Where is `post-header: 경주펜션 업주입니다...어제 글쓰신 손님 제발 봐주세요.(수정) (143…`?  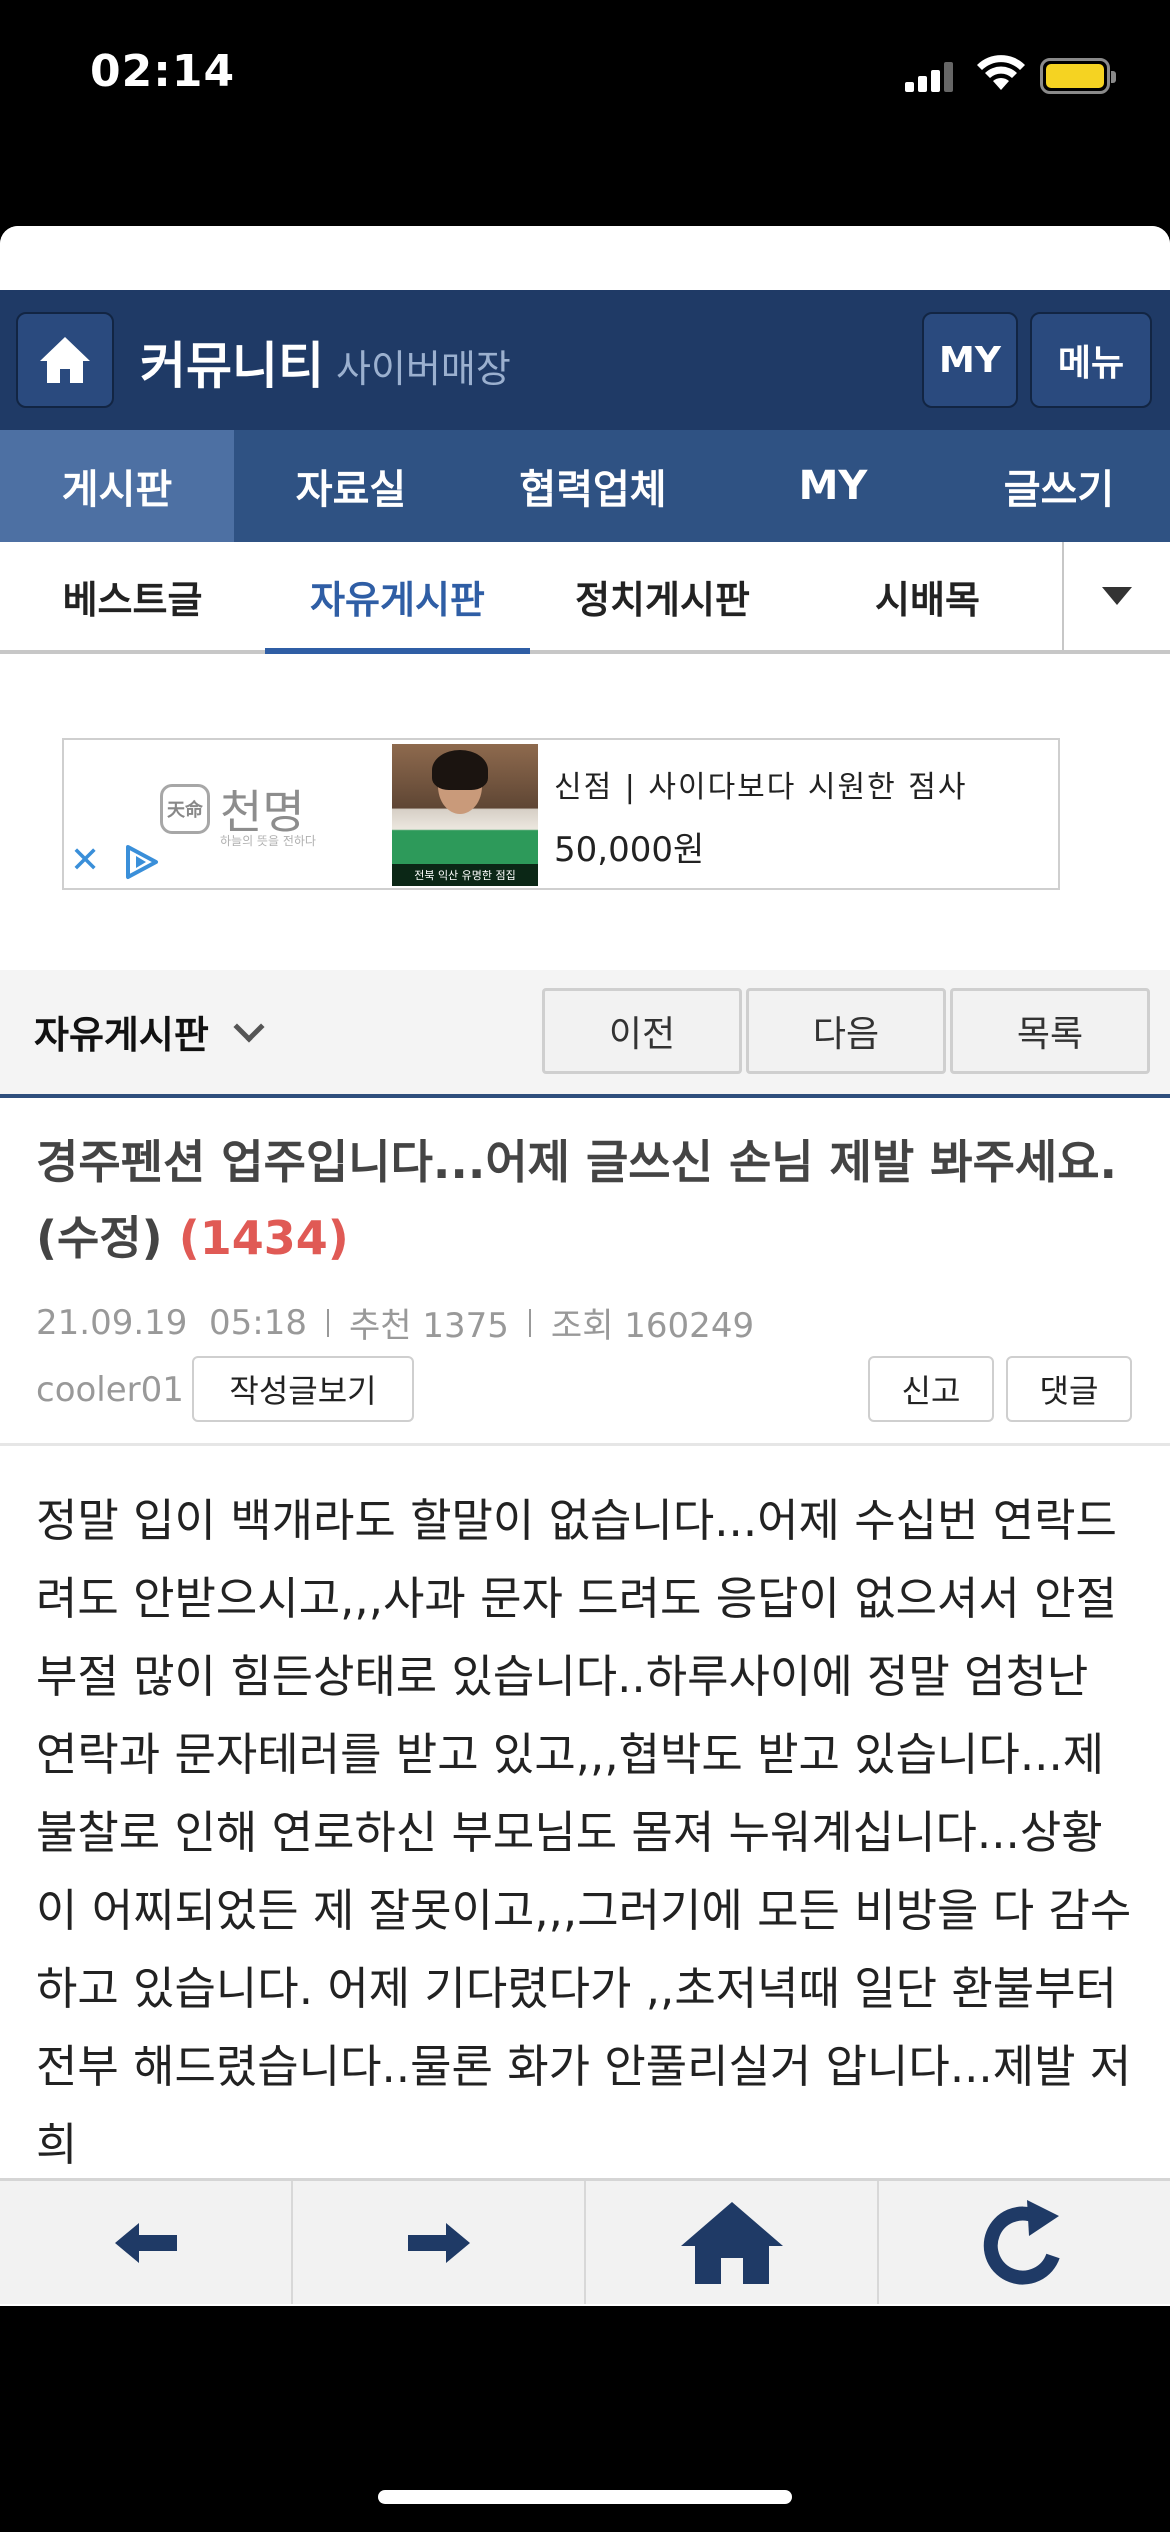 post-header: 경주펜션 업주입니다...어제 글쓰신 손님 제발 봐주세요.(수정) (143… is located at coordinates (585, 1272).